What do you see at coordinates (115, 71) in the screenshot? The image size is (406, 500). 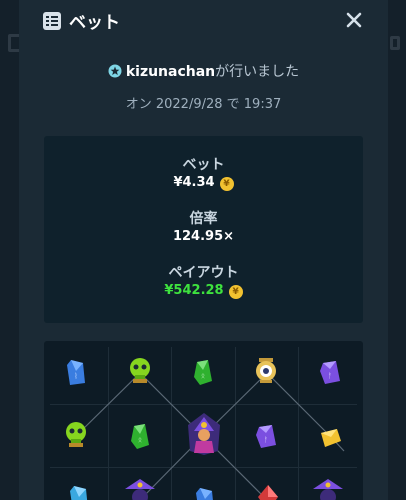 I see `star-badge-icon` at bounding box center [115, 71].